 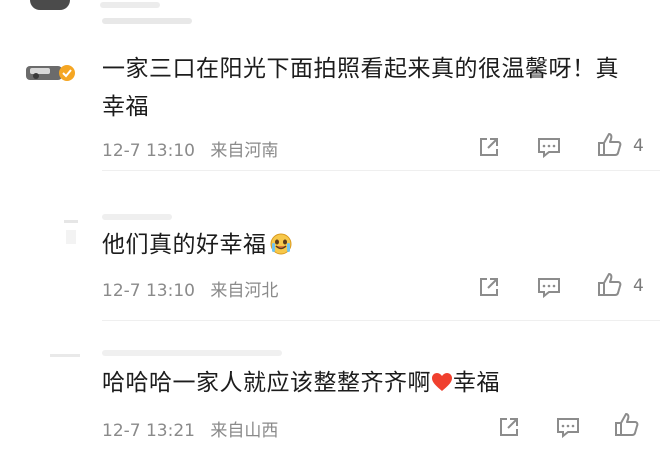 I want to click on verified-badge-icon, so click(x=67, y=73).